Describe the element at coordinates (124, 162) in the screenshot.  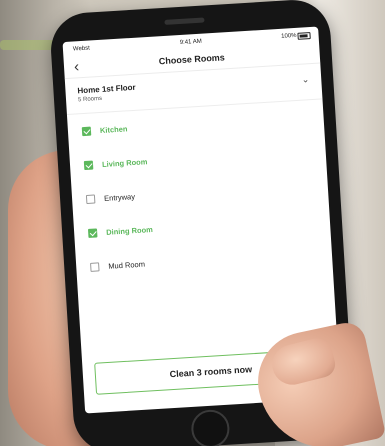
I see `room-label: Living Room` at that location.